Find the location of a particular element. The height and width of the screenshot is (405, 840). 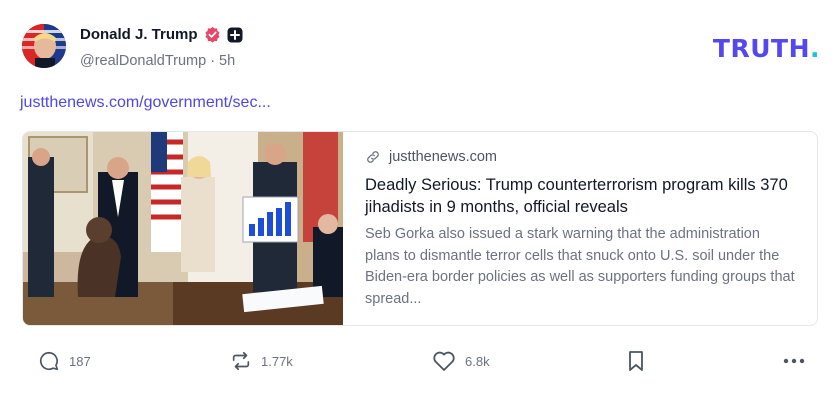

bookmark-button is located at coordinates (636, 361).